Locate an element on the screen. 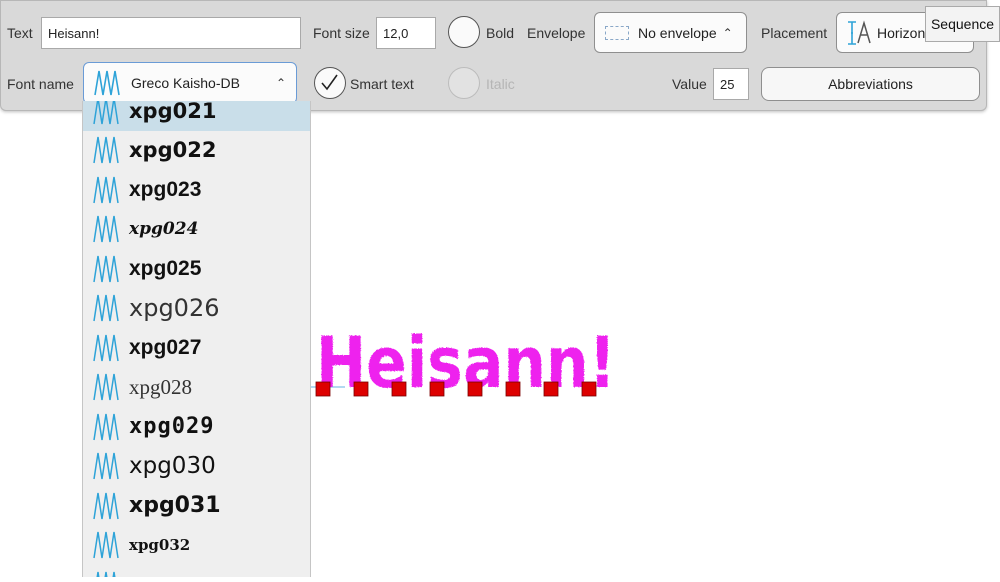 The height and width of the screenshot is (582, 1000). envelope-label: Envelope is located at coordinates (556, 33).